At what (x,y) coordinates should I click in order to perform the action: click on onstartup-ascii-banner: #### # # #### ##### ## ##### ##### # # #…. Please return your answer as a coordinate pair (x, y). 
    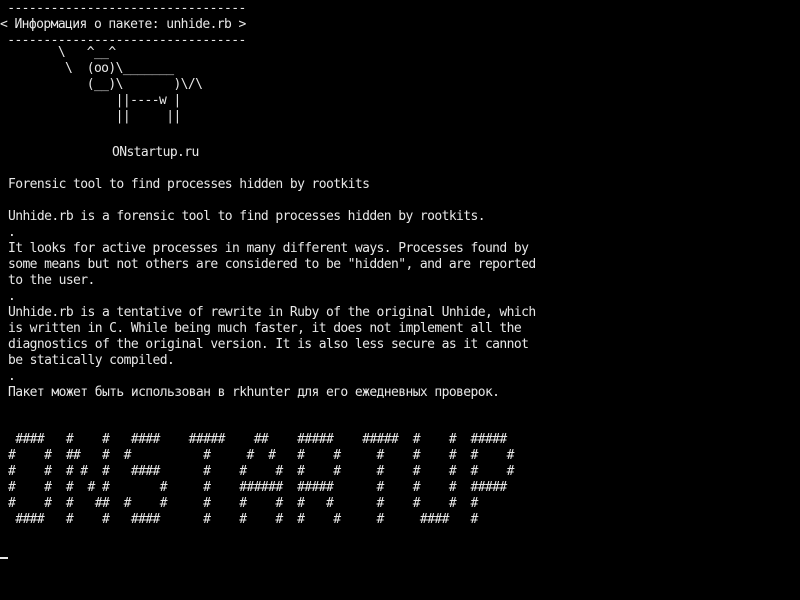
    Looking at the image, I should click on (261, 479).